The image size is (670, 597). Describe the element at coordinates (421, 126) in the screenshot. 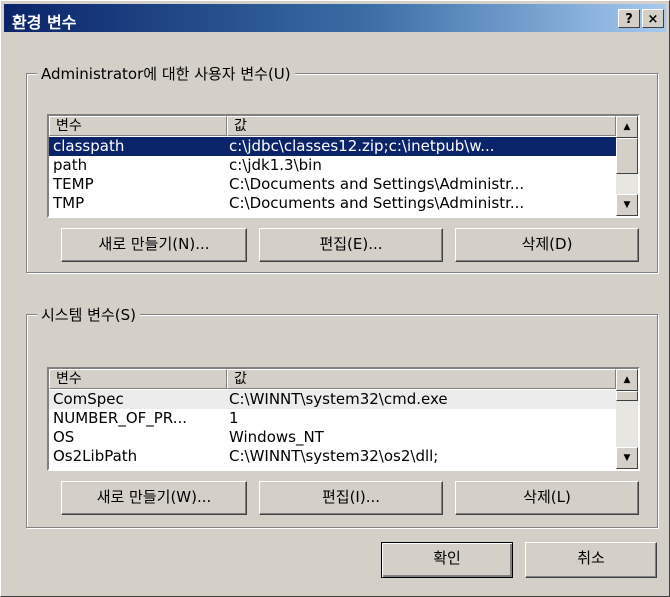

I see `user-column-header-value: 값` at that location.